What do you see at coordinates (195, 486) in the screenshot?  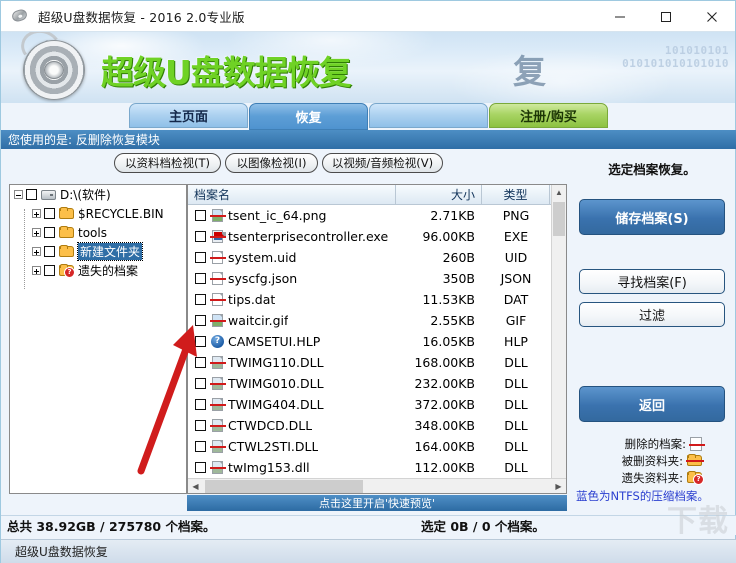 I see `scroll-left-icon: ◀` at bounding box center [195, 486].